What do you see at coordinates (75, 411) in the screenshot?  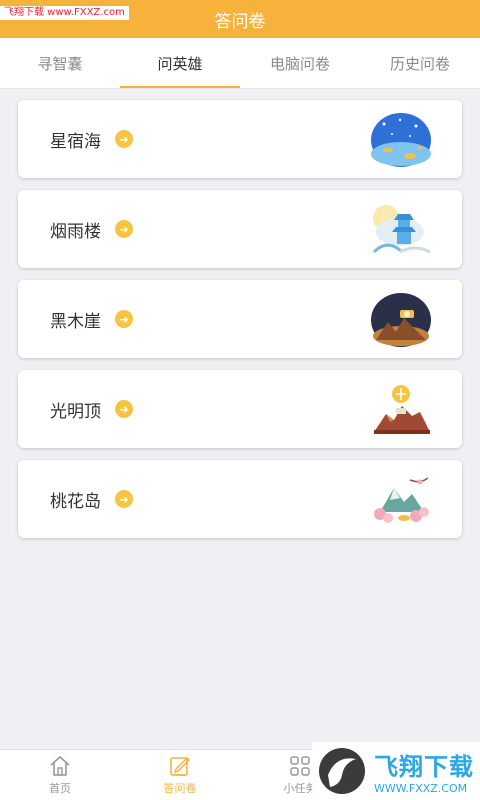 I see `card-title: 光明顶` at bounding box center [75, 411].